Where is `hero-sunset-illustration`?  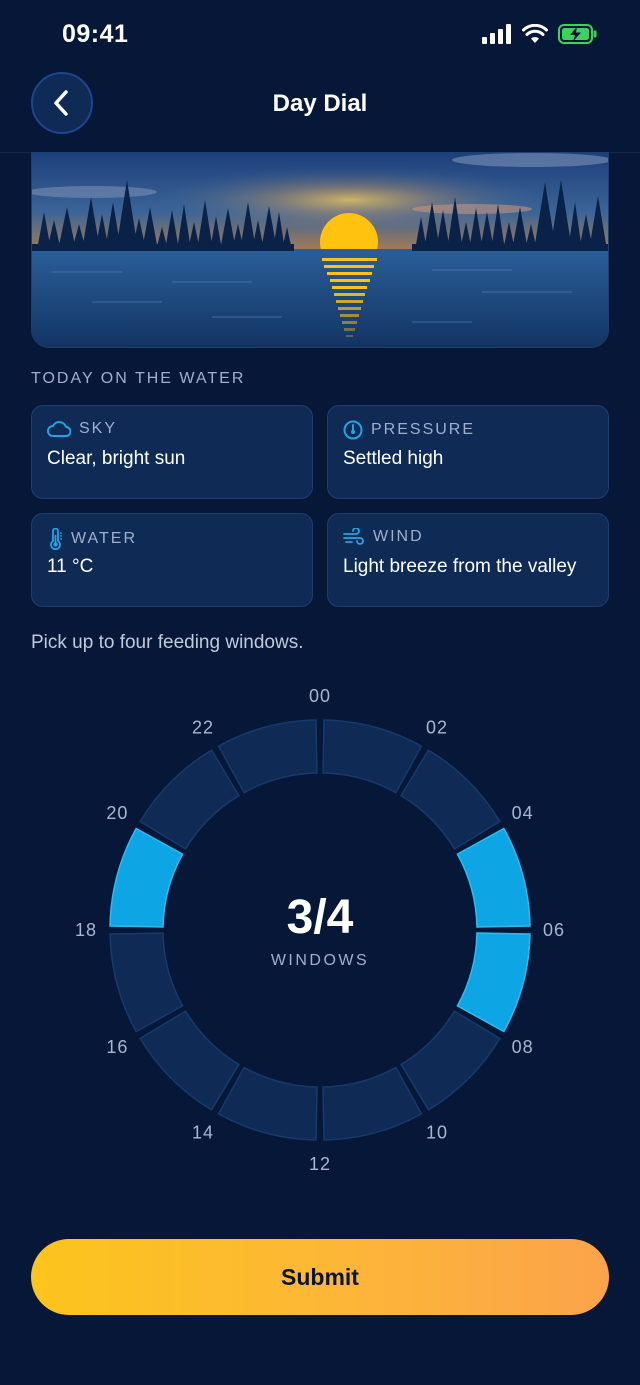
hero-sunset-illustration is located at coordinates (320, 250).